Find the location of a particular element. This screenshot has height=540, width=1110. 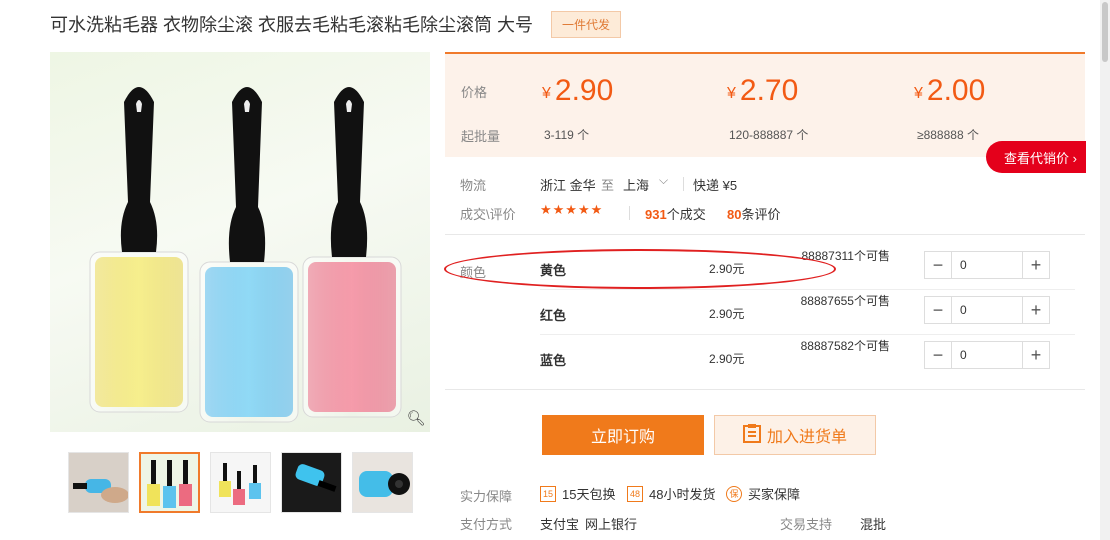

payment-alipay: 支付宝 is located at coordinates (560, 524).